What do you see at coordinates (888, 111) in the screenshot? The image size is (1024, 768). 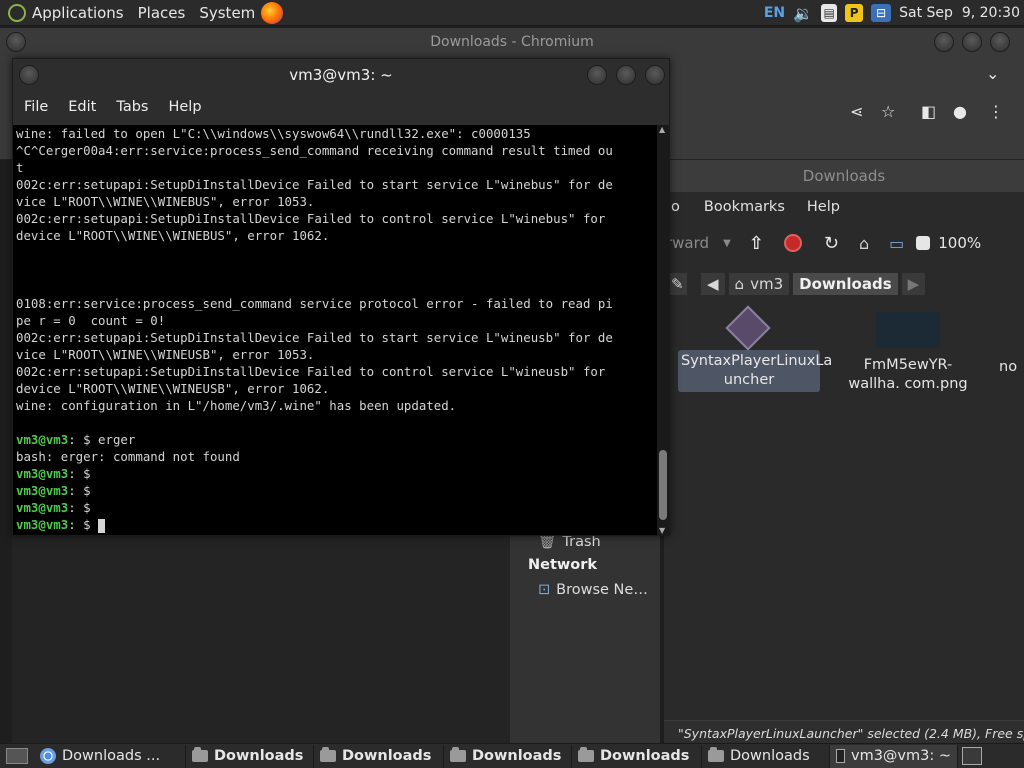 I see `bookmark-star-icon: ☆` at bounding box center [888, 111].